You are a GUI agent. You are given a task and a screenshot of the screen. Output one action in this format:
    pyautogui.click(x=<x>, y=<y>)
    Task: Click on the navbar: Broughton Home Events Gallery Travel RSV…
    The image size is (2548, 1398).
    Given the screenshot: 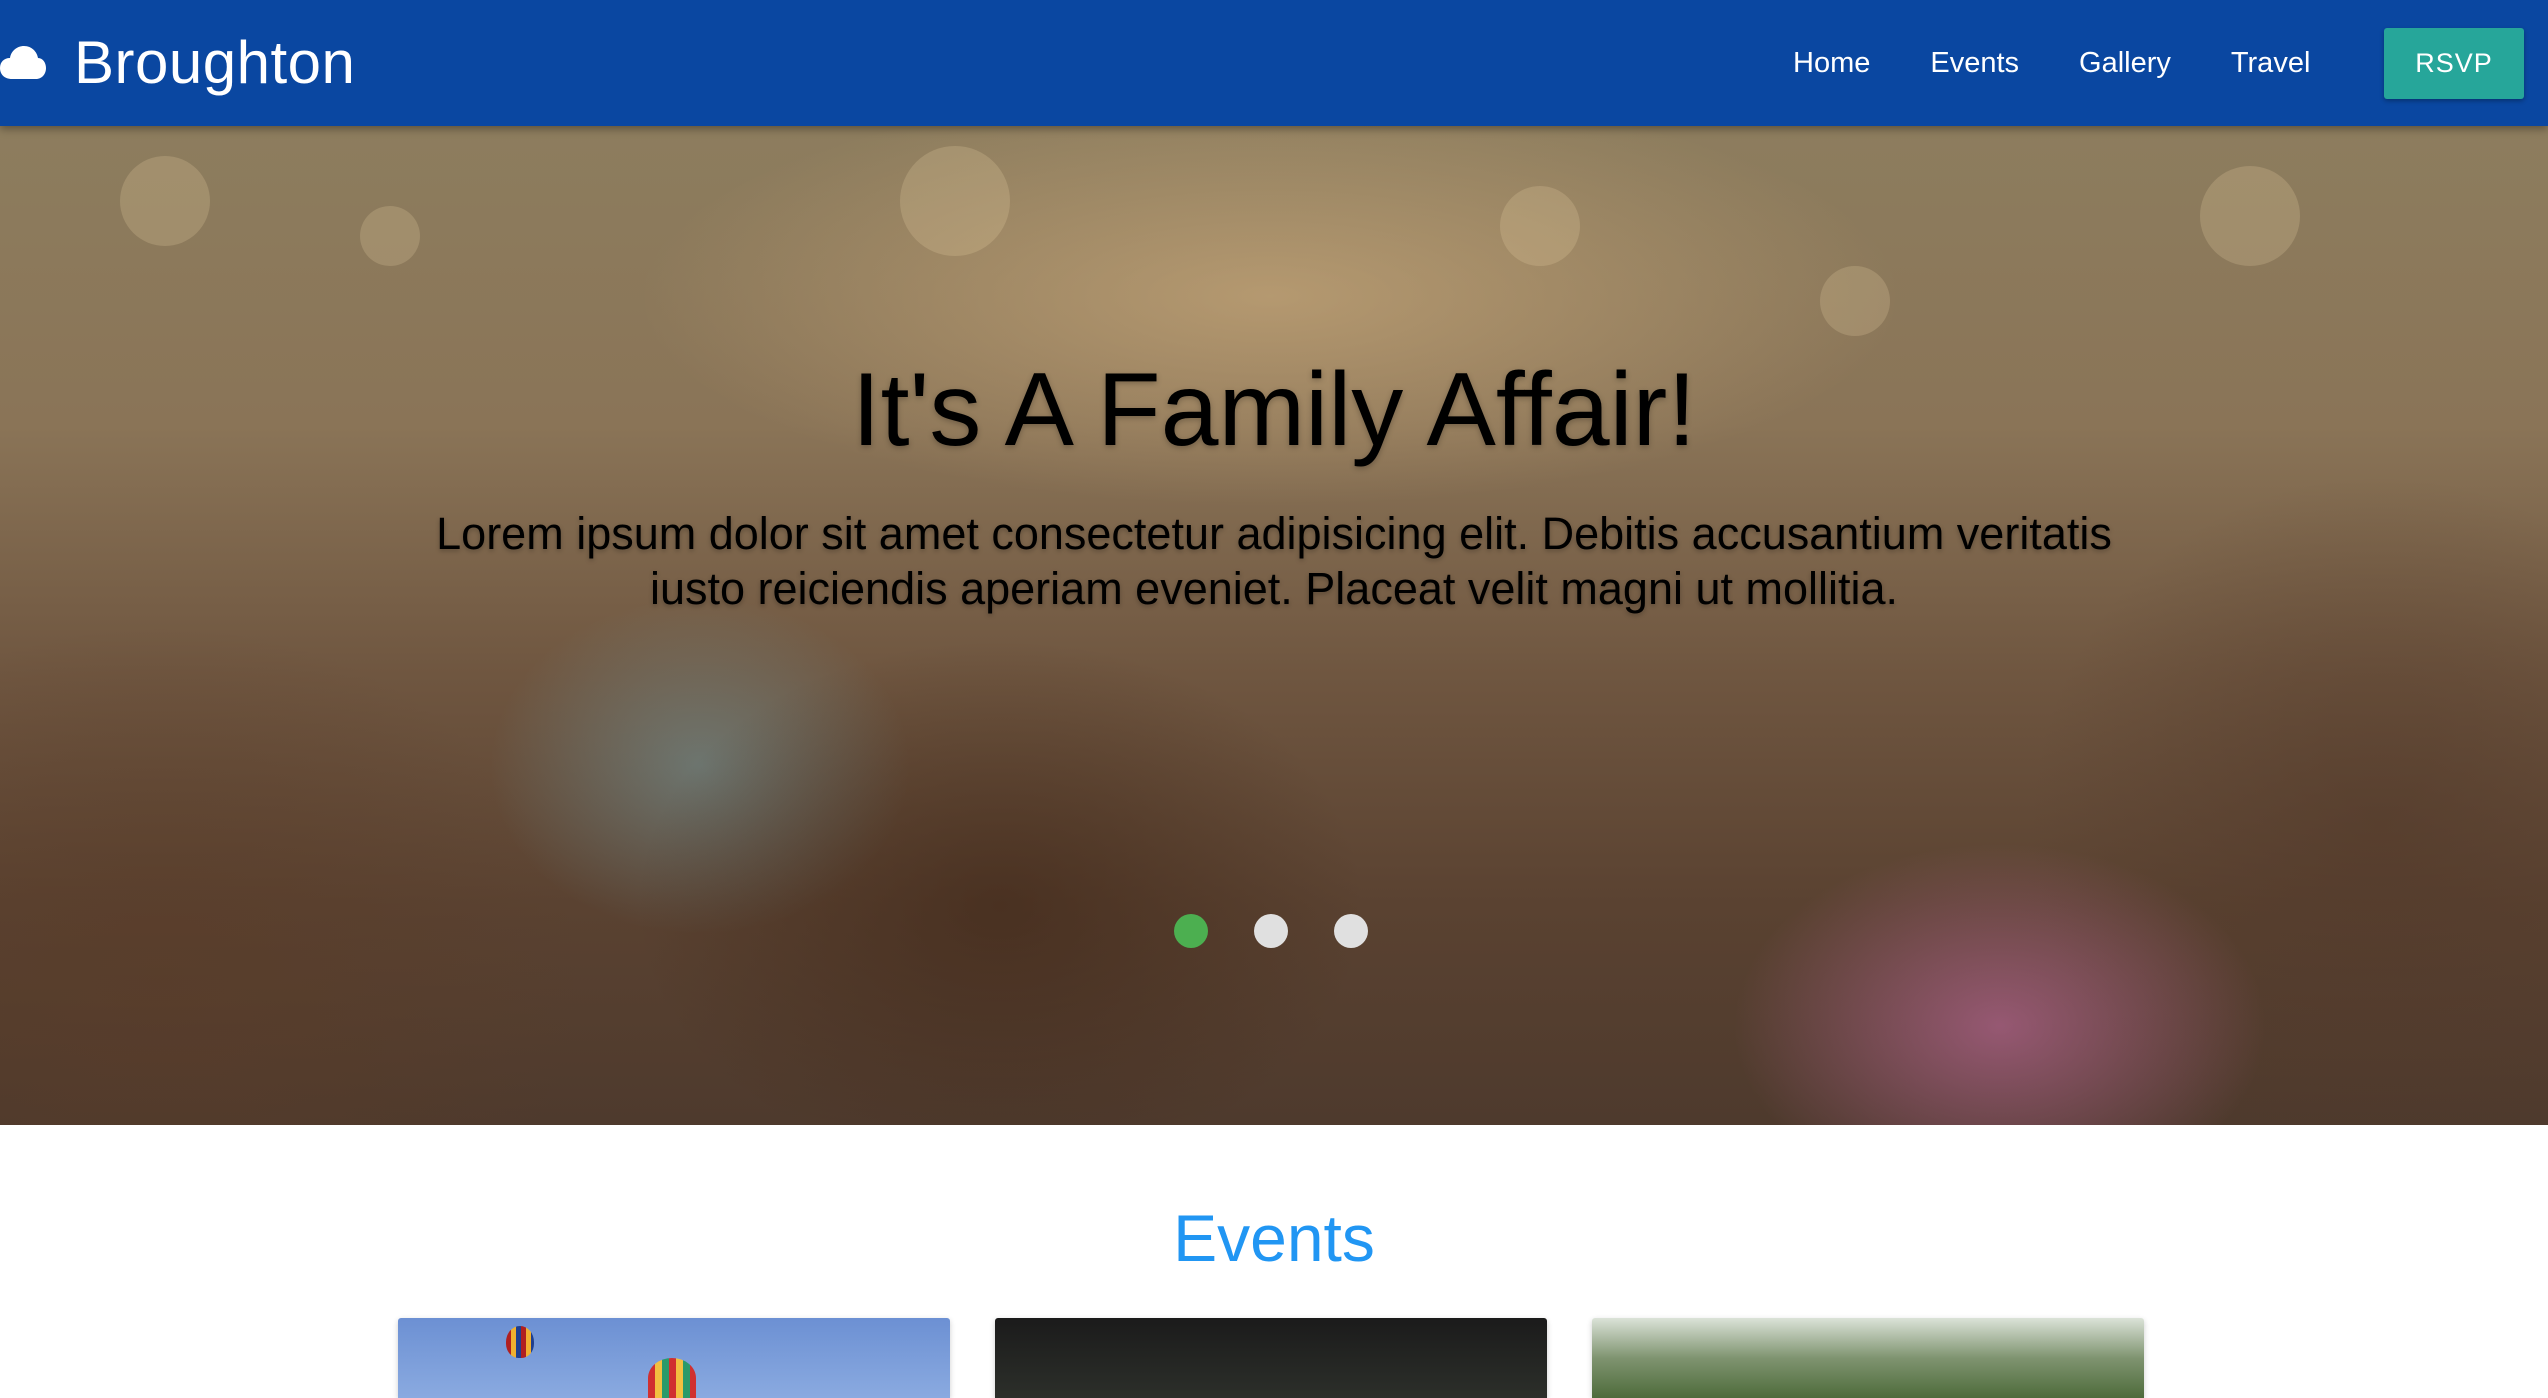 What is the action you would take?
    pyautogui.click(x=1274, y=63)
    